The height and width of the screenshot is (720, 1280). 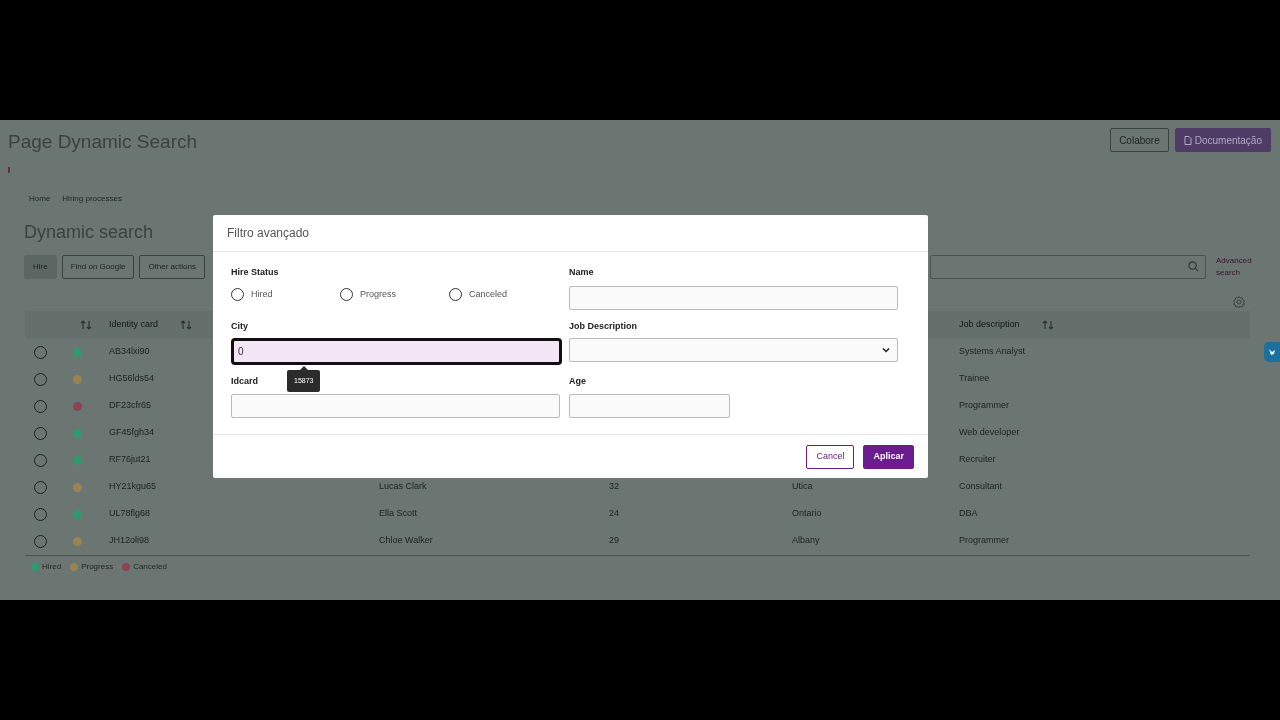 What do you see at coordinates (1068, 266) in the screenshot?
I see `search-field` at bounding box center [1068, 266].